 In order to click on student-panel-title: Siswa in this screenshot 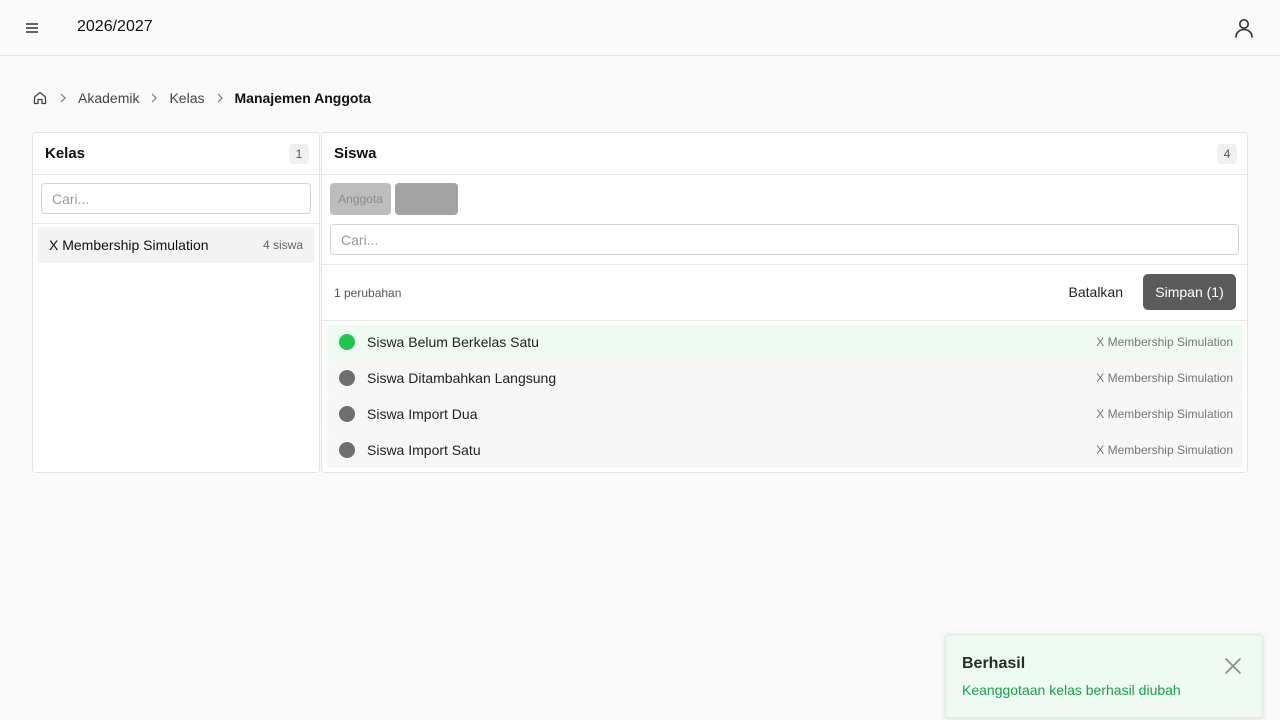, I will do `click(355, 153)`.